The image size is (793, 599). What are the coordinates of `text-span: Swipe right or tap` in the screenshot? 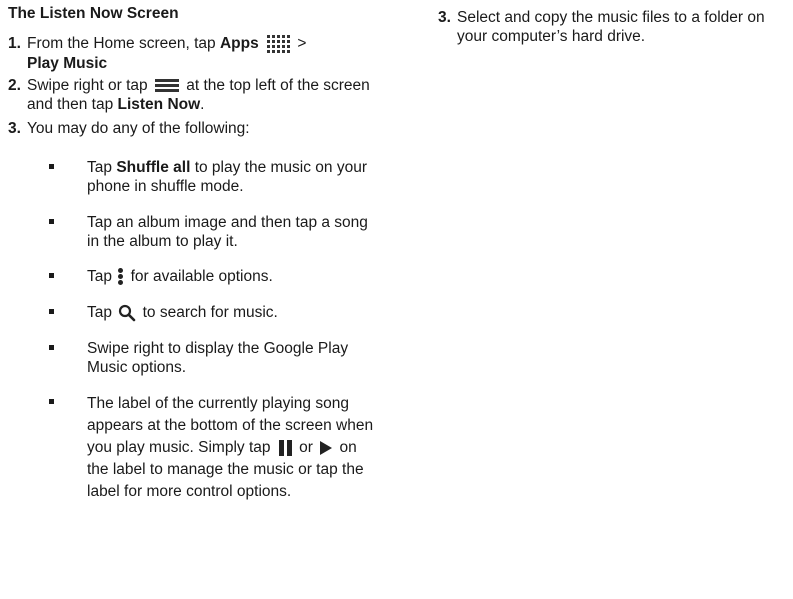 It's located at (89, 85).